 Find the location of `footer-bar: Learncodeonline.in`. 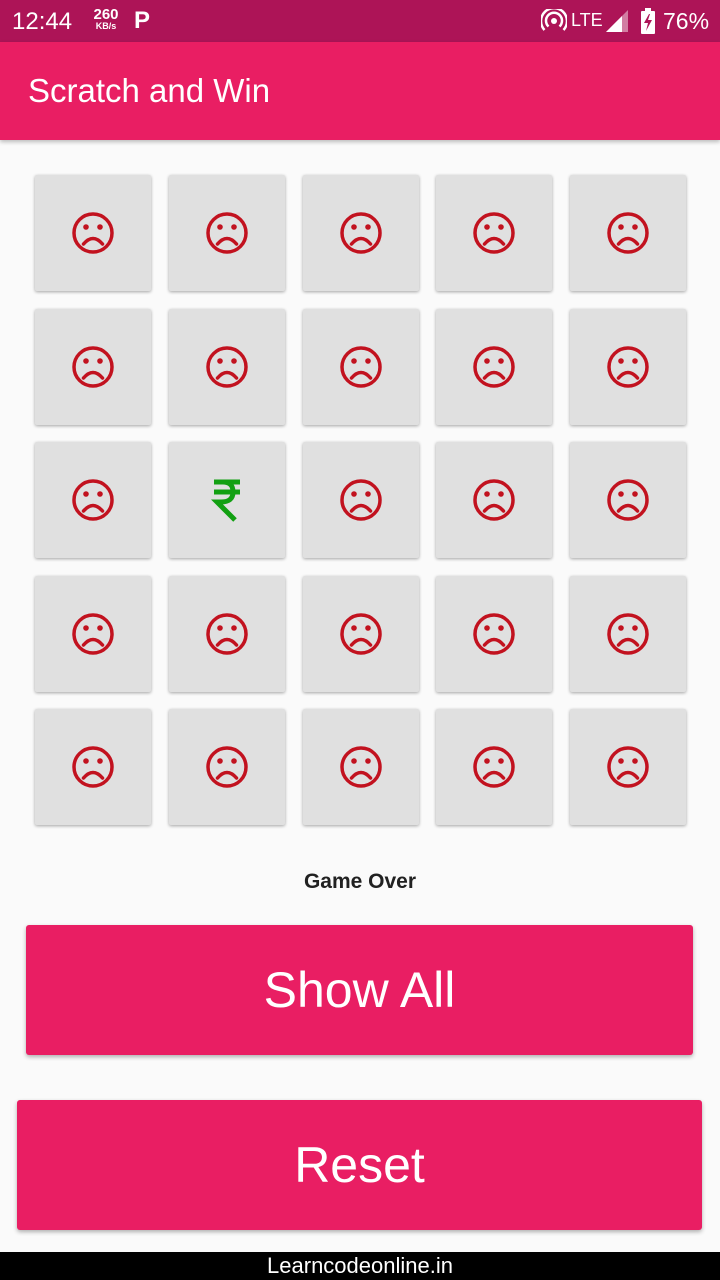

footer-bar: Learncodeonline.in is located at coordinates (360, 1266).